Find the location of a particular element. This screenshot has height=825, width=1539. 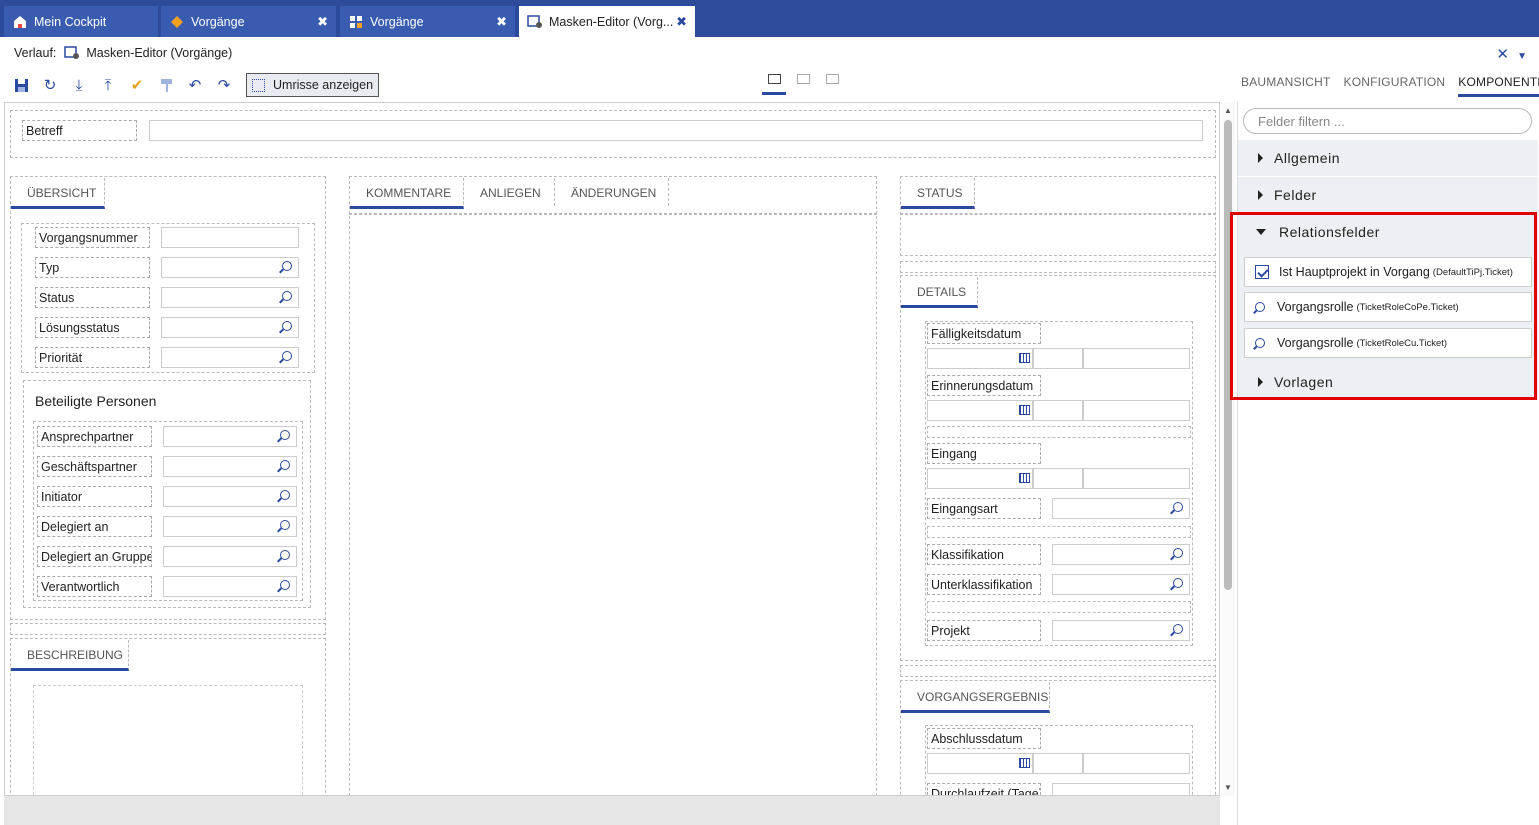

tab-anliegen: ANLIEGEN is located at coordinates (509, 192).